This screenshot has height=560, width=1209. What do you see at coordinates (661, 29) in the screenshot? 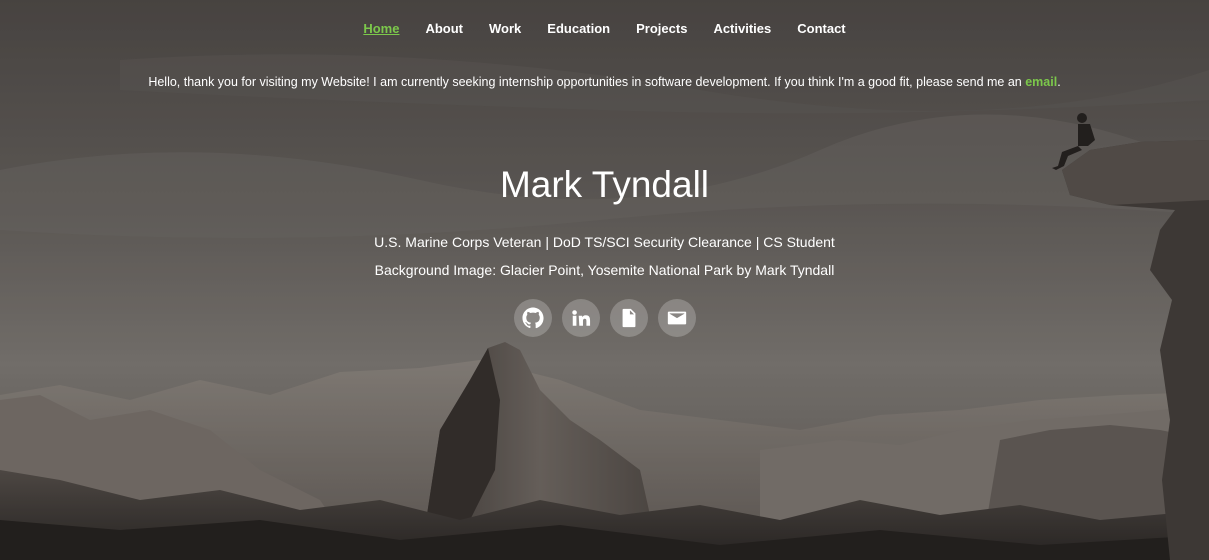
I see `nav-item-projects: Projects` at bounding box center [661, 29].